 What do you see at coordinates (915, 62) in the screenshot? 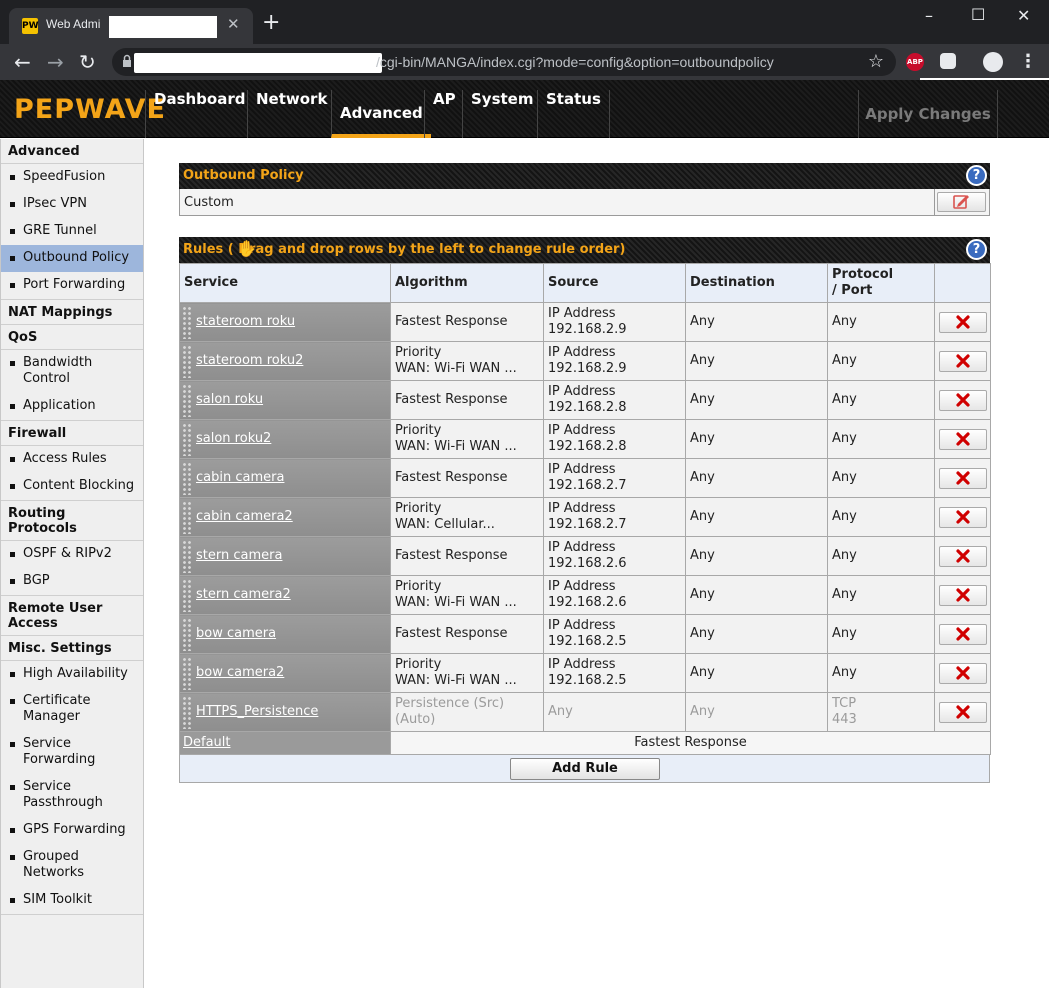
I see `adblock-icon: ABP` at bounding box center [915, 62].